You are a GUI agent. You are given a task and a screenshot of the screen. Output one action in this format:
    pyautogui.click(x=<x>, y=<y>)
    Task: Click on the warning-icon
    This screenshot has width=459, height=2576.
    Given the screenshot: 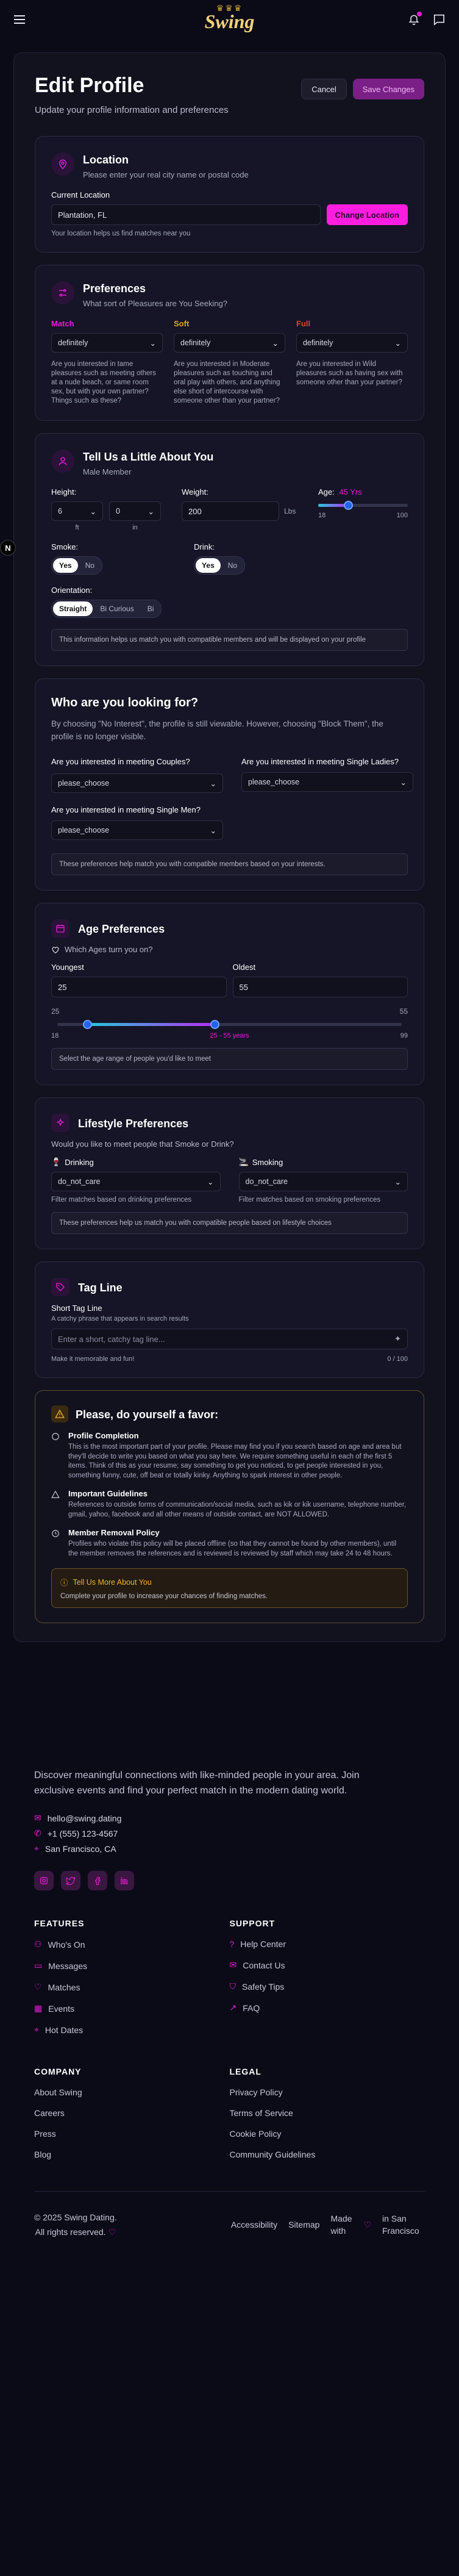 What is the action you would take?
    pyautogui.click(x=59, y=1414)
    